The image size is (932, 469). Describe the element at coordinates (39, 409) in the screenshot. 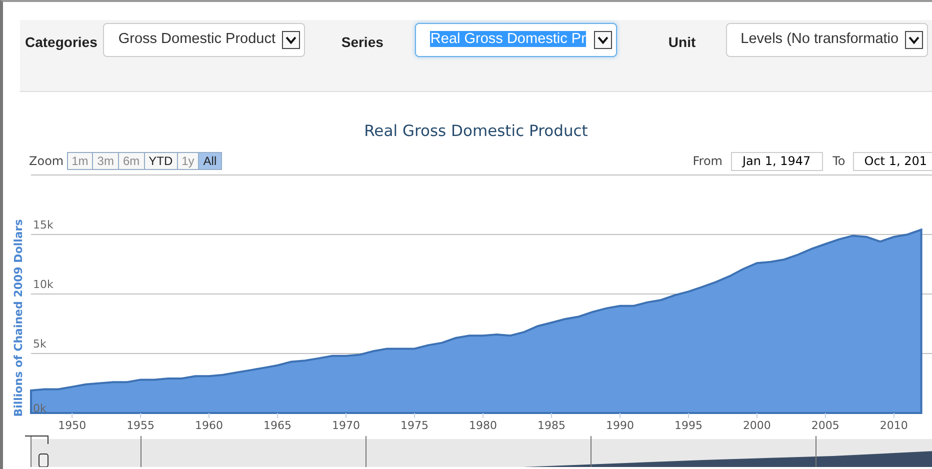

I see `y-tick-label: 0k` at that location.